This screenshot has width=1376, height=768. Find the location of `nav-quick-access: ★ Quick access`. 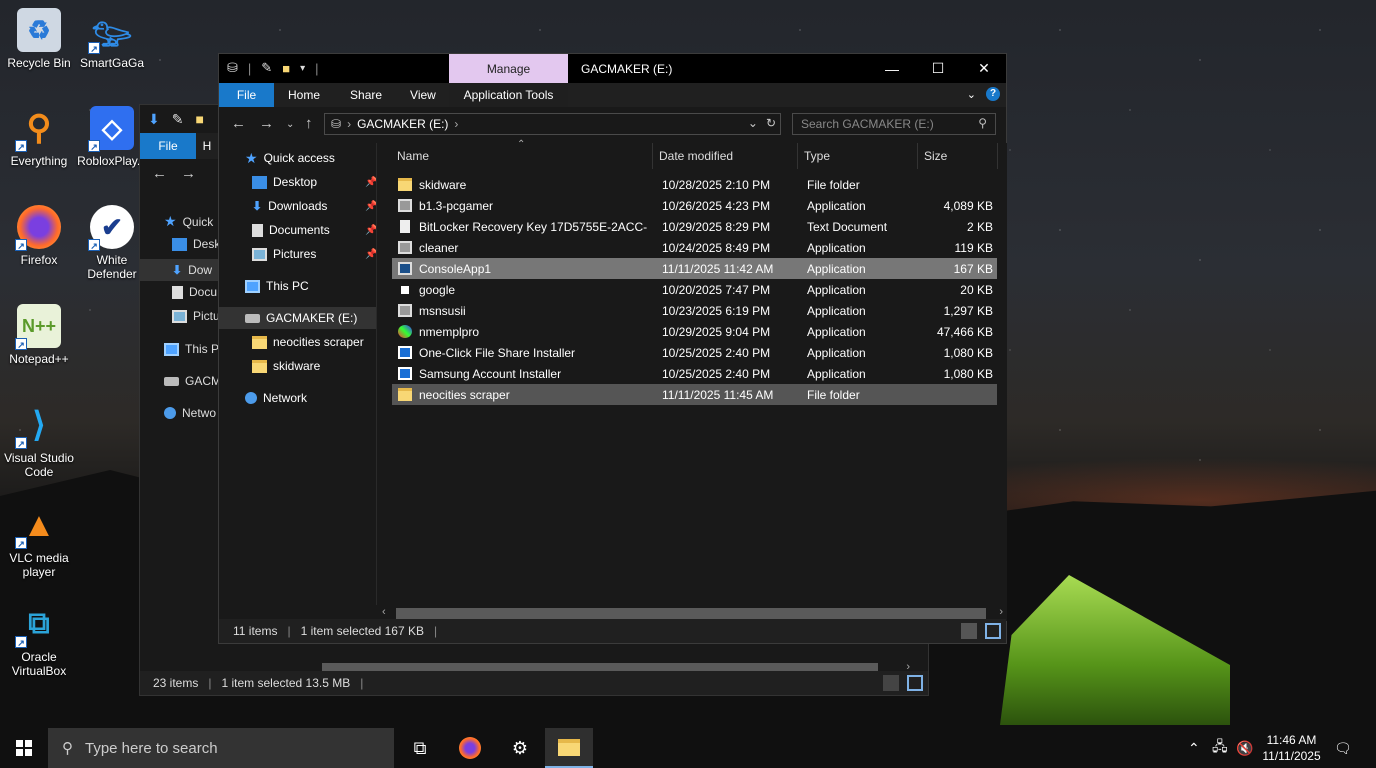

nav-quick-access: ★ Quick access is located at coordinates (290, 158).